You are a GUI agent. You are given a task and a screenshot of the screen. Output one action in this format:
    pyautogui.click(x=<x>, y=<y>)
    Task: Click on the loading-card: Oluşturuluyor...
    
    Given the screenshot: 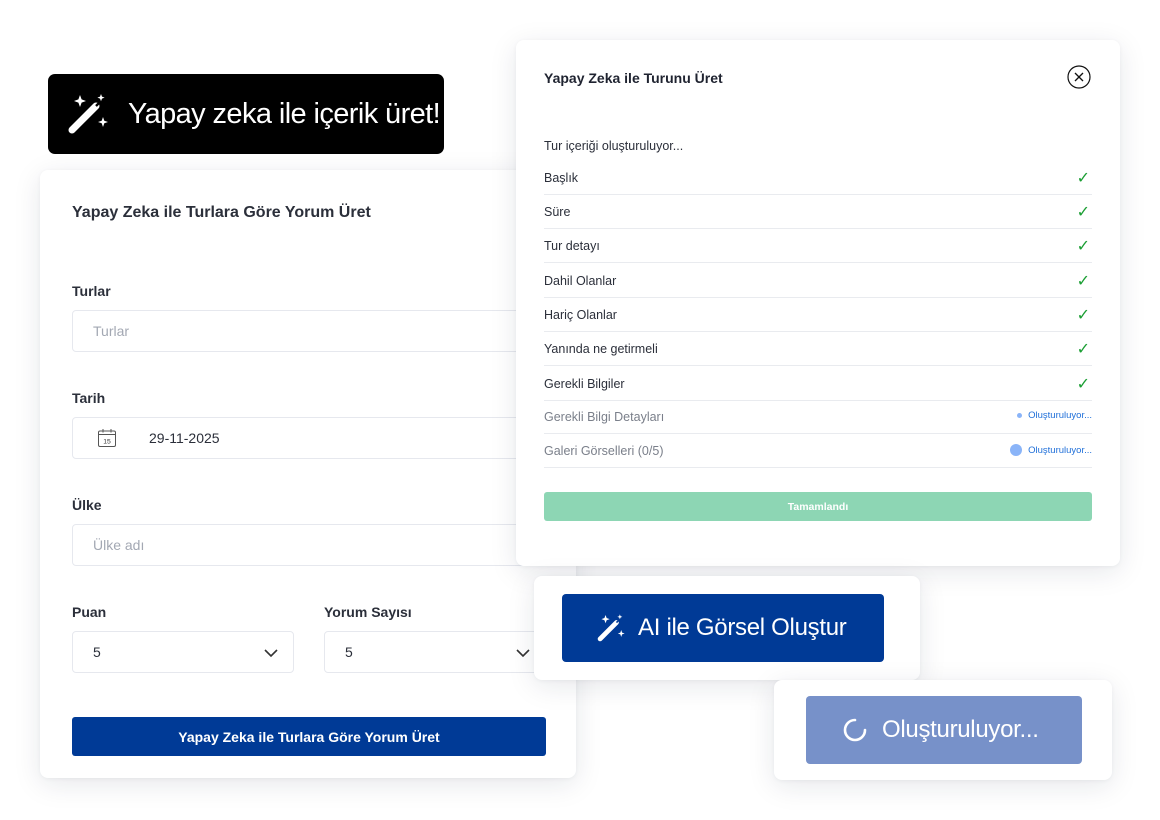 What is the action you would take?
    pyautogui.click(x=943, y=730)
    